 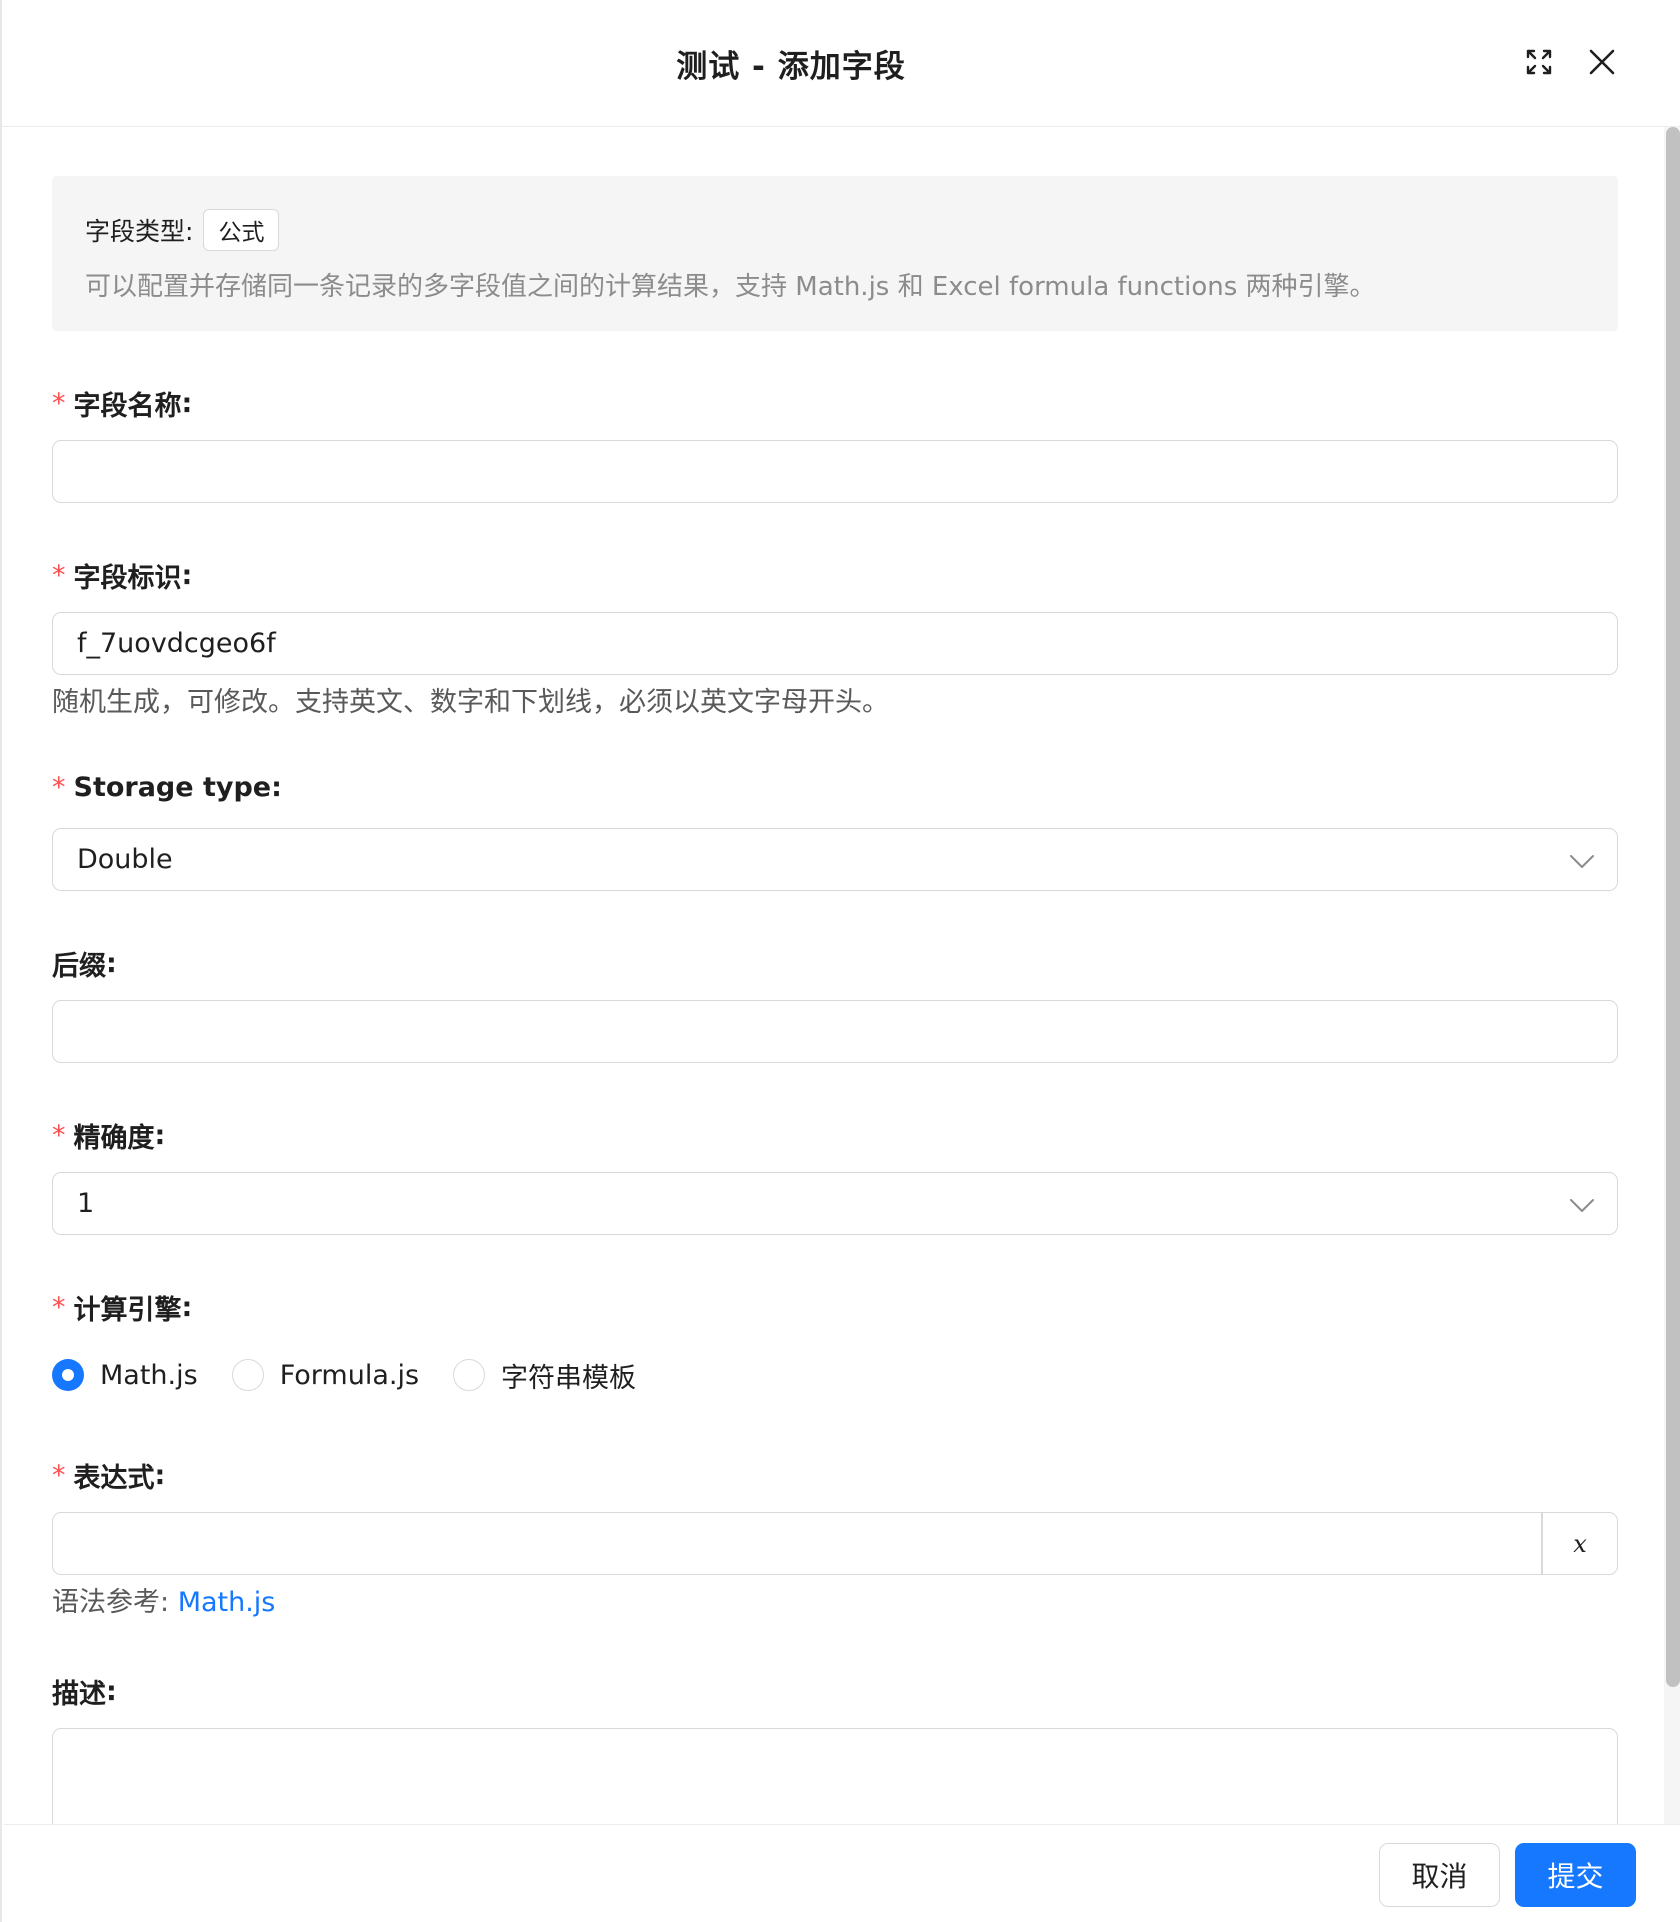 What do you see at coordinates (114, 1138) in the screenshot?
I see `precision-label-text: 精确度` at bounding box center [114, 1138].